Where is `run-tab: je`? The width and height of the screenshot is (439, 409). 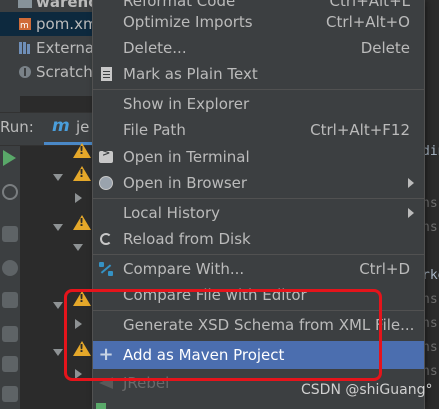
run-tab: je is located at coordinates (82, 127).